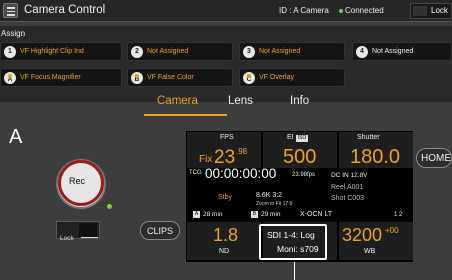 The image size is (452, 280). Describe the element at coordinates (249, 78) in the screenshot. I see `assign-key-c-icon: C` at that location.